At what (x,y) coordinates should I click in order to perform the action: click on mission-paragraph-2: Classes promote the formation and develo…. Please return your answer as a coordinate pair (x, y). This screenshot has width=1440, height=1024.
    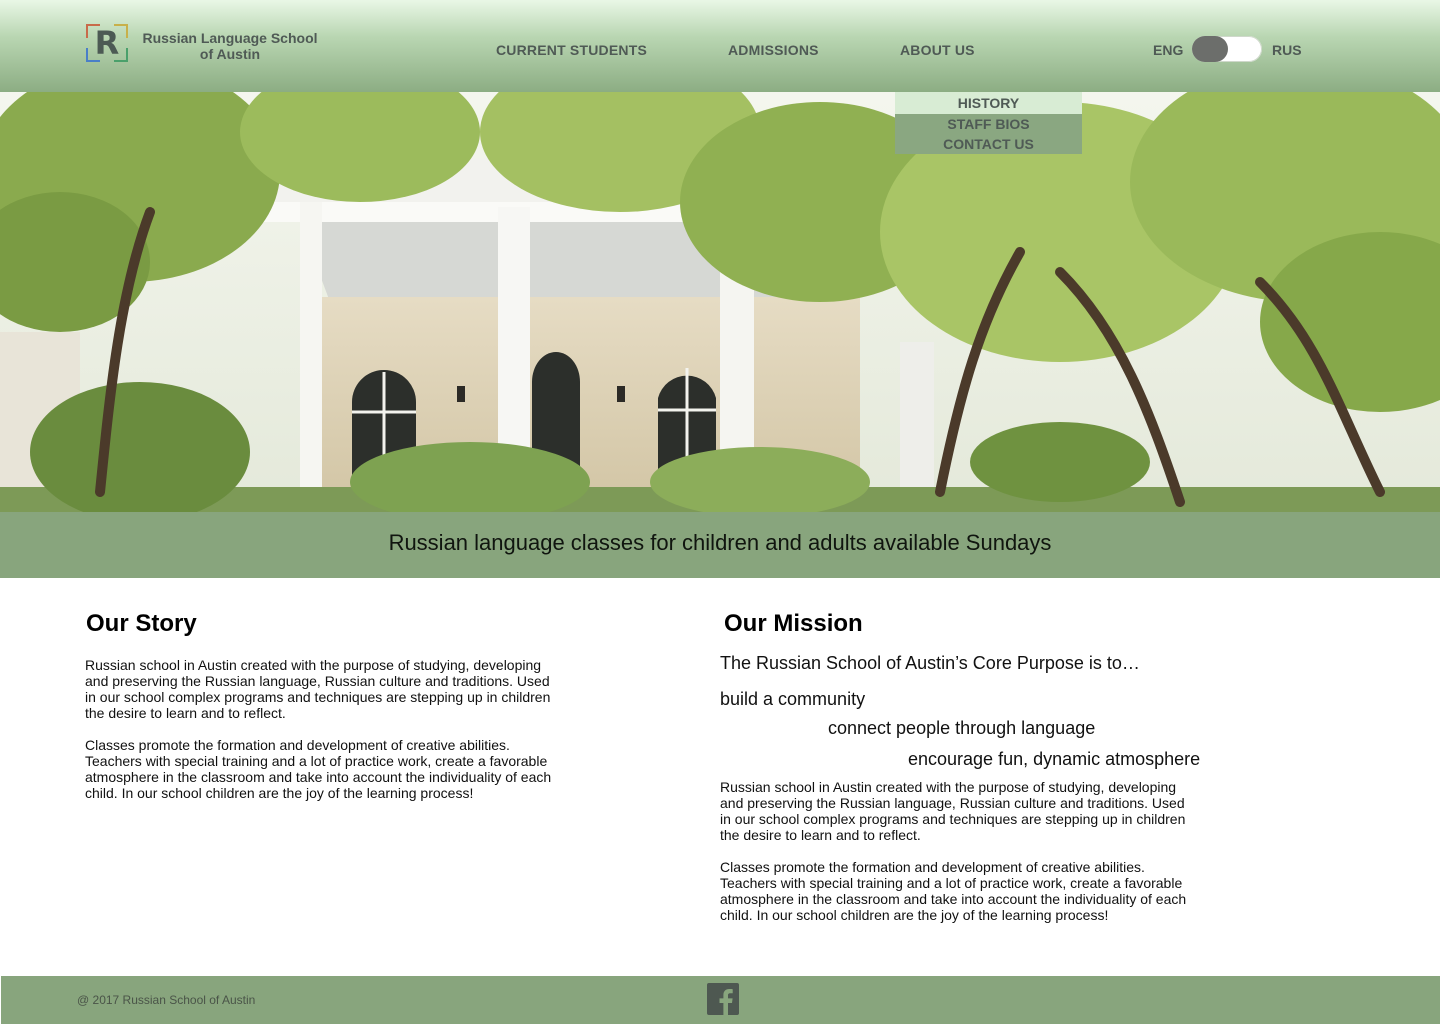
    Looking at the image, I should click on (953, 891).